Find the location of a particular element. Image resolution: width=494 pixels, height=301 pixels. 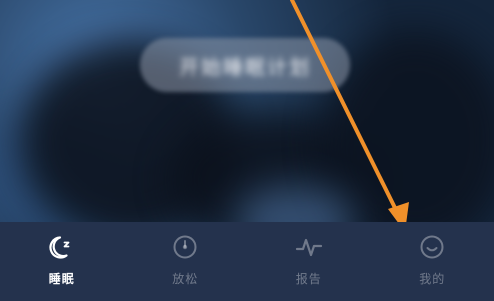

moon-icon is located at coordinates (62, 247).